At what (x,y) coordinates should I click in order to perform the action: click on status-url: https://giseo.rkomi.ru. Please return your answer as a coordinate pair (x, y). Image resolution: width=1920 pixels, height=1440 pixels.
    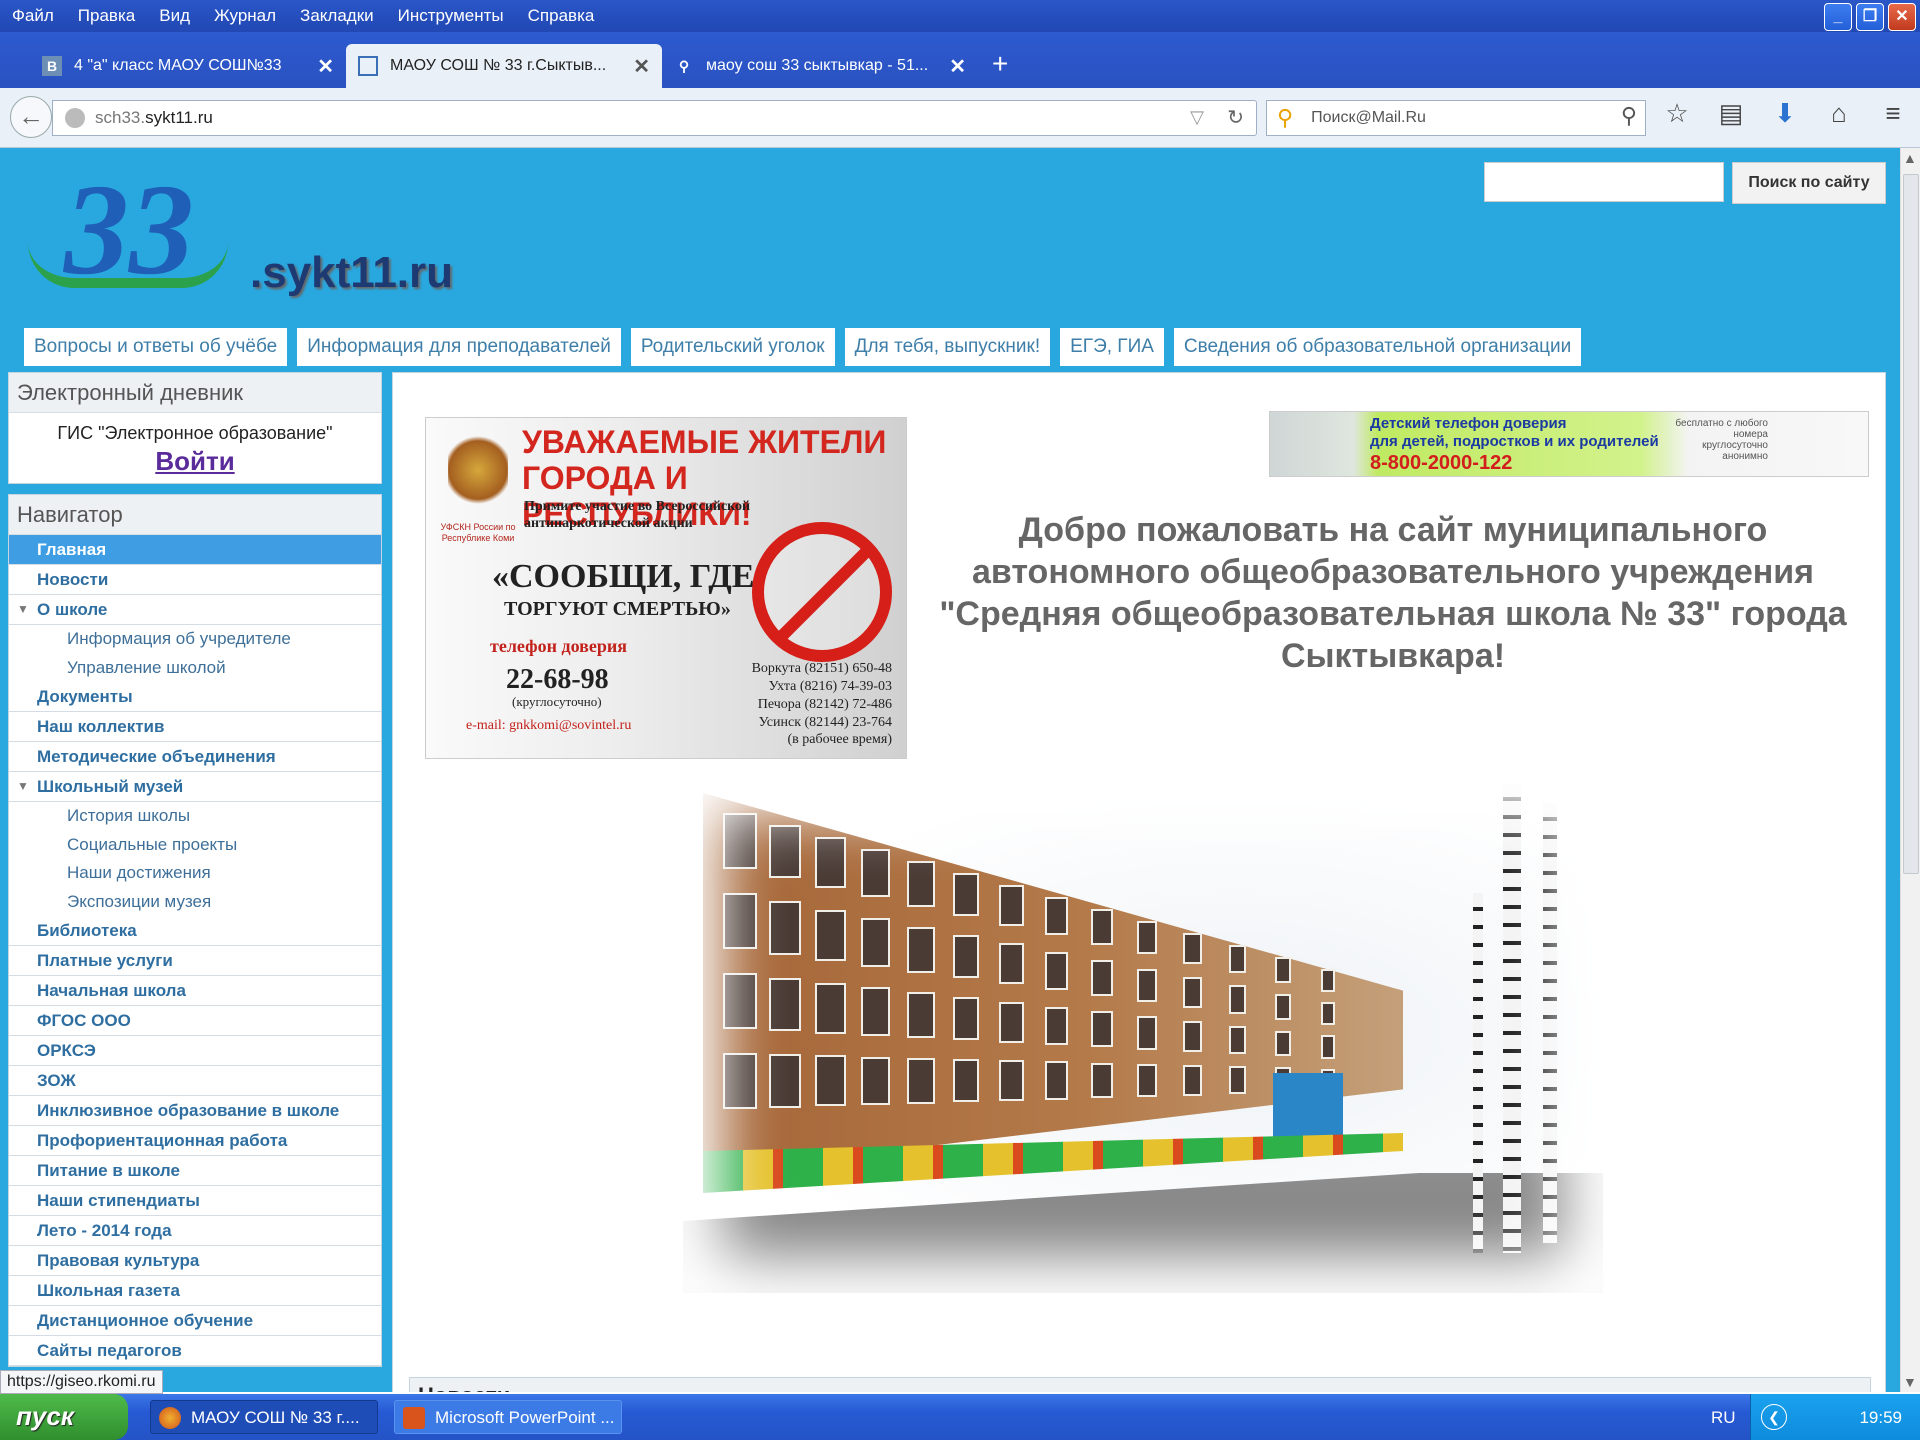
    Looking at the image, I should click on (81, 1382).